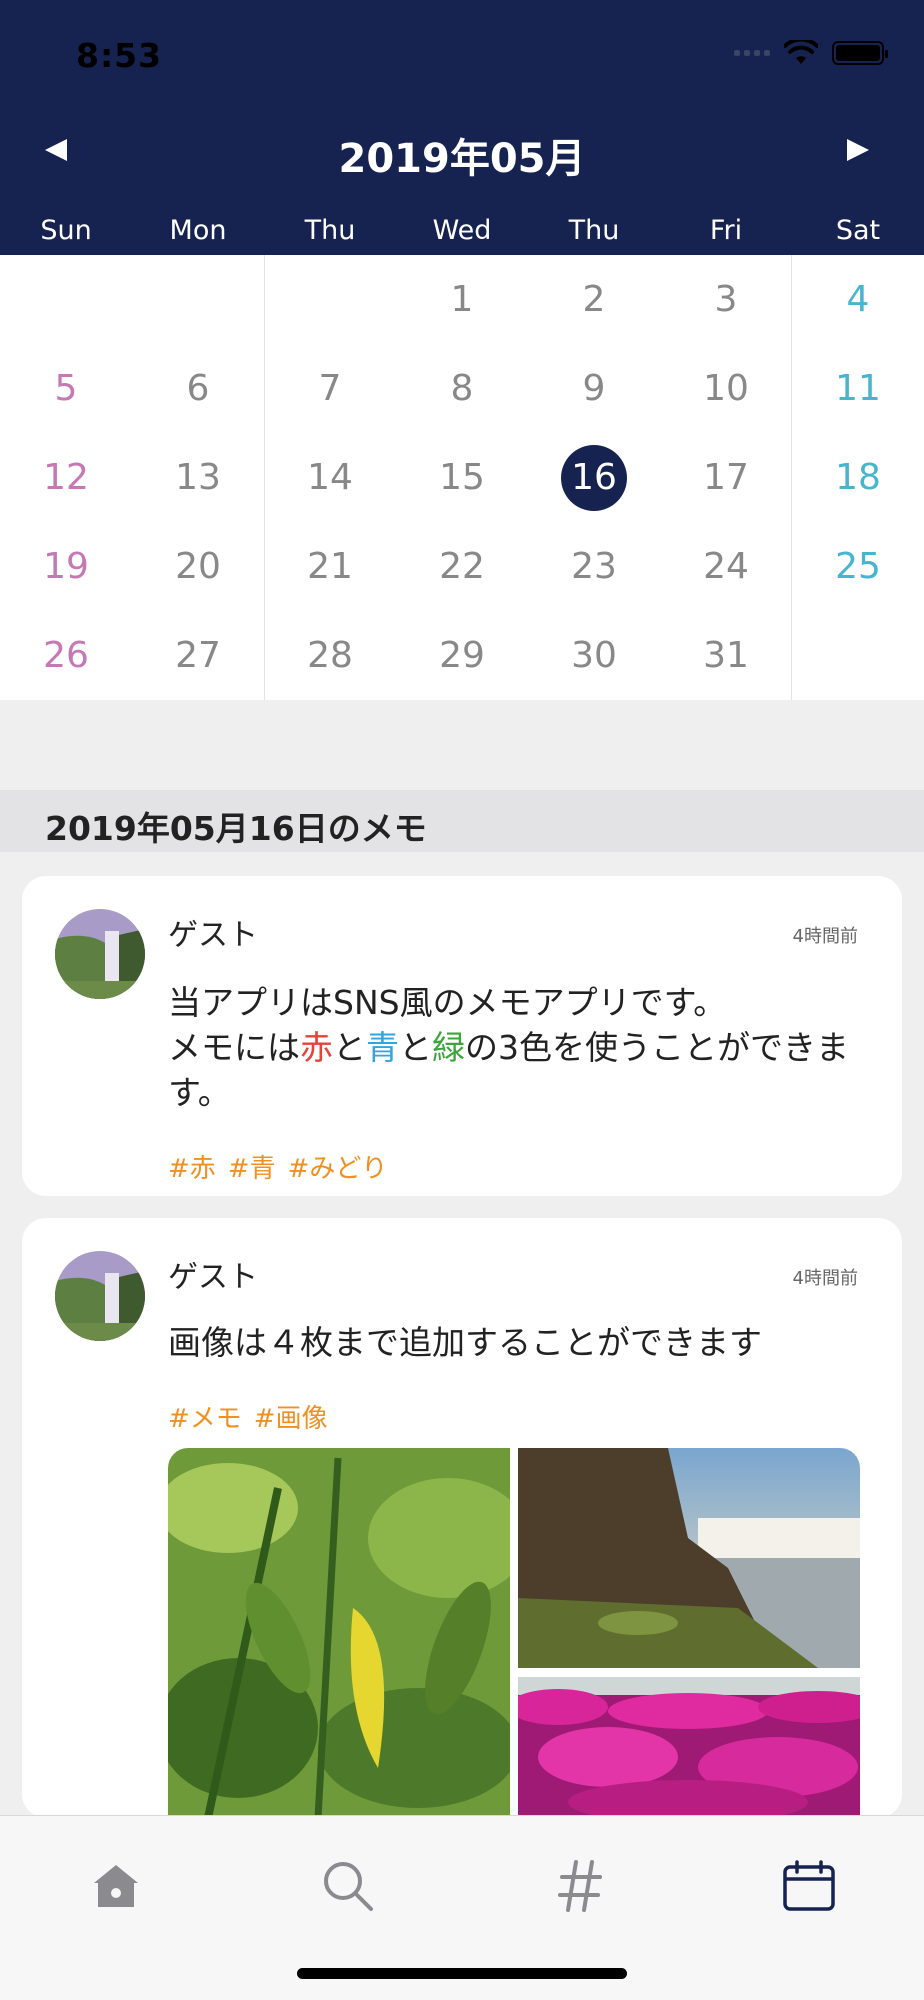 The height and width of the screenshot is (2000, 924). I want to click on home-icon, so click(116, 1886).